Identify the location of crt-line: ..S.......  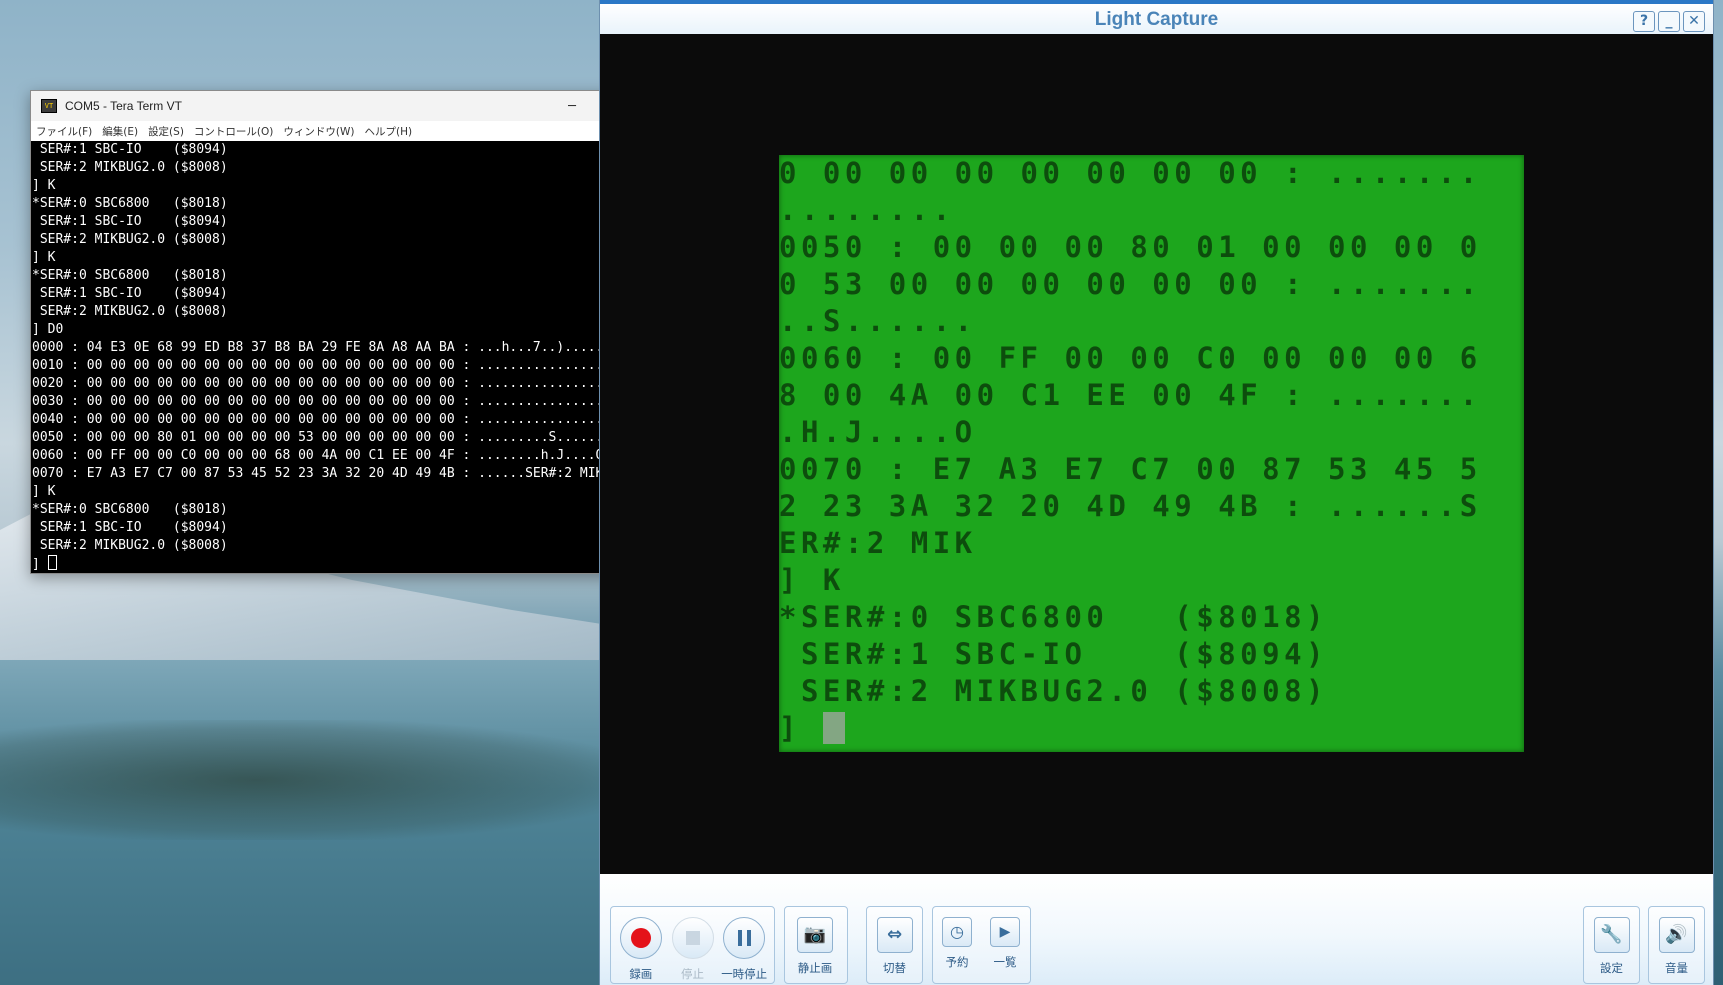
(878, 321).